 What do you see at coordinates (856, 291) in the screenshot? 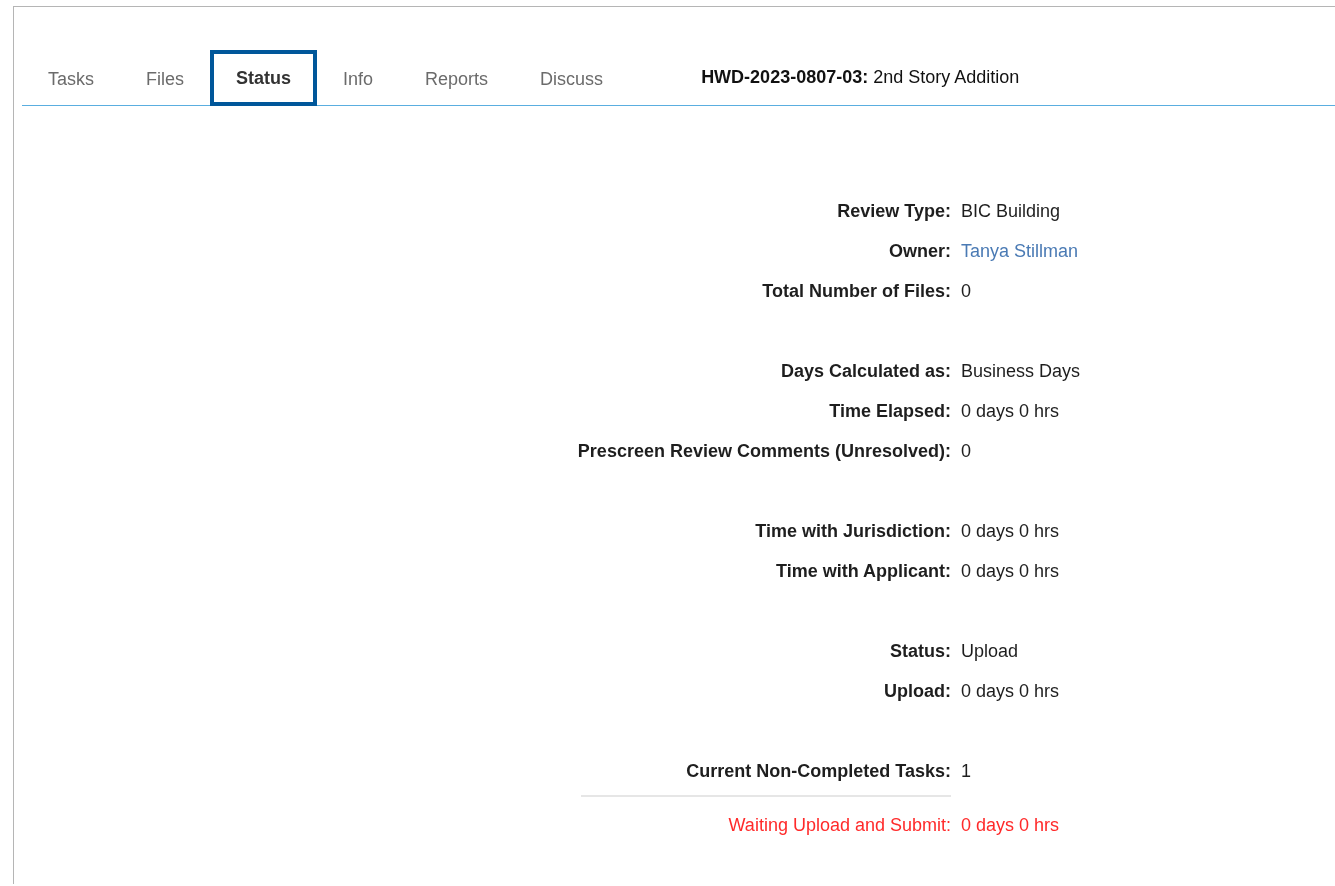
I see `field-label: Total Number of Files:` at bounding box center [856, 291].